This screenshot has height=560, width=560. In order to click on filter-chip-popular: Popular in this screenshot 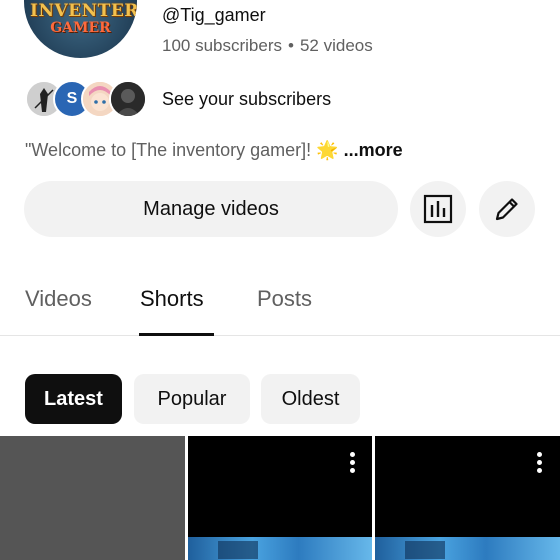, I will do `click(192, 399)`.